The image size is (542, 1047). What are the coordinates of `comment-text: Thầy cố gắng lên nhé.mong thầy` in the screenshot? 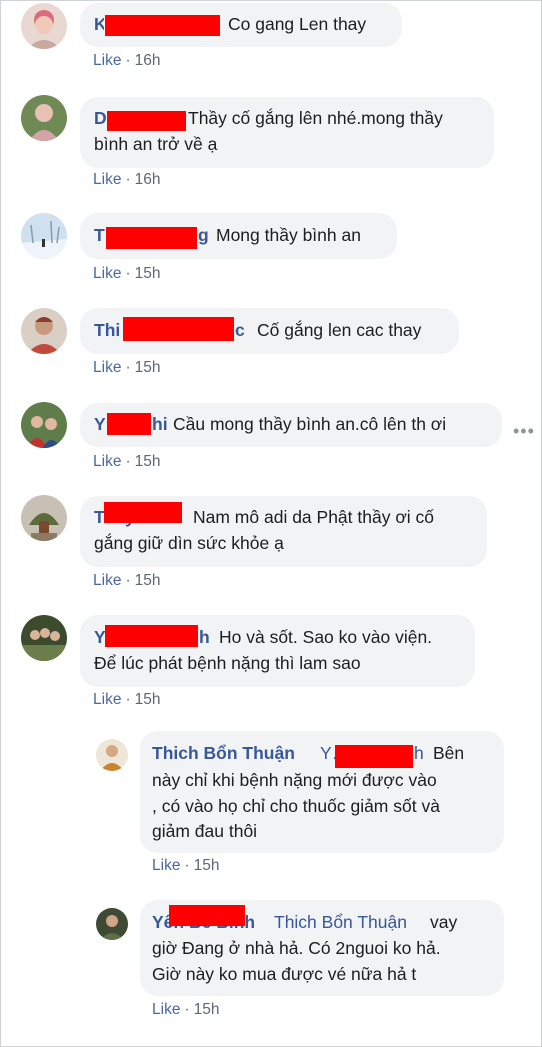 It's located at (315, 118).